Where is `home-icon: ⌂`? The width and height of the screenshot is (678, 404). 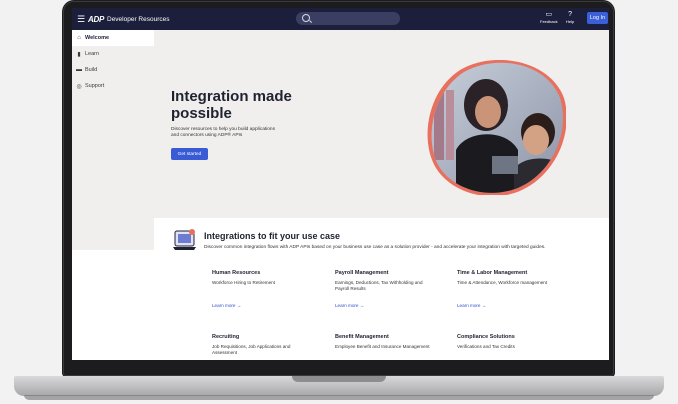
home-icon: ⌂ is located at coordinates (79, 38).